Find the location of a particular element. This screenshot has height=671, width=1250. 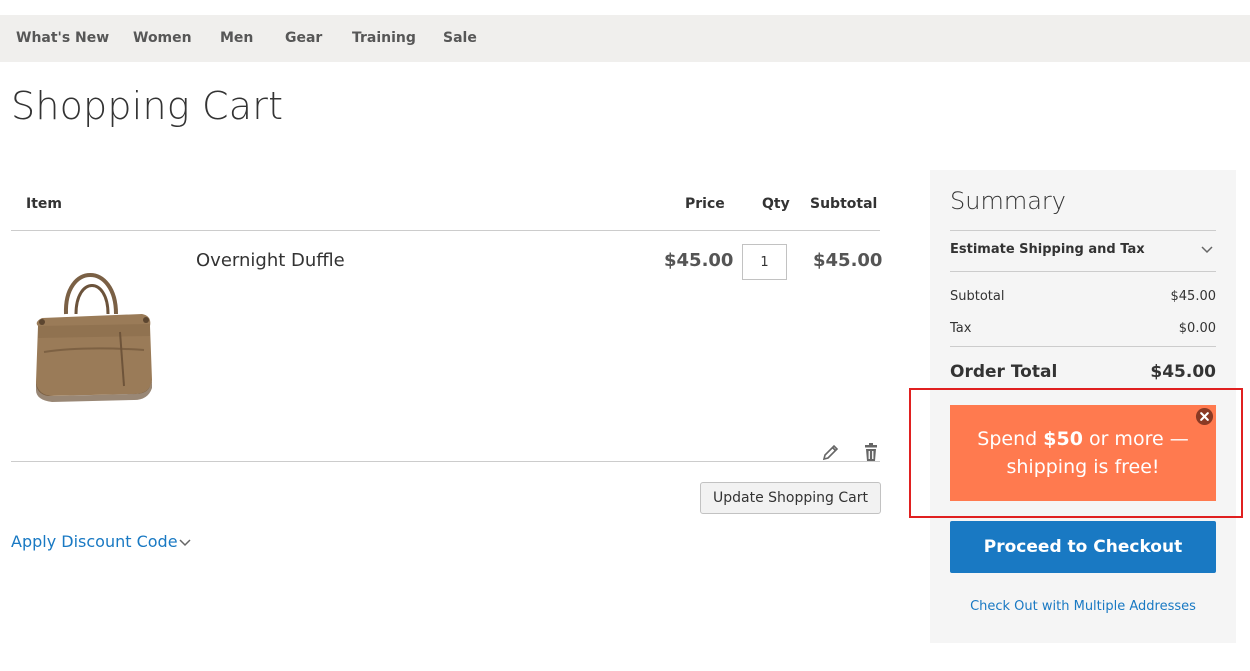

nav-item-gear: Gear is located at coordinates (303, 38).